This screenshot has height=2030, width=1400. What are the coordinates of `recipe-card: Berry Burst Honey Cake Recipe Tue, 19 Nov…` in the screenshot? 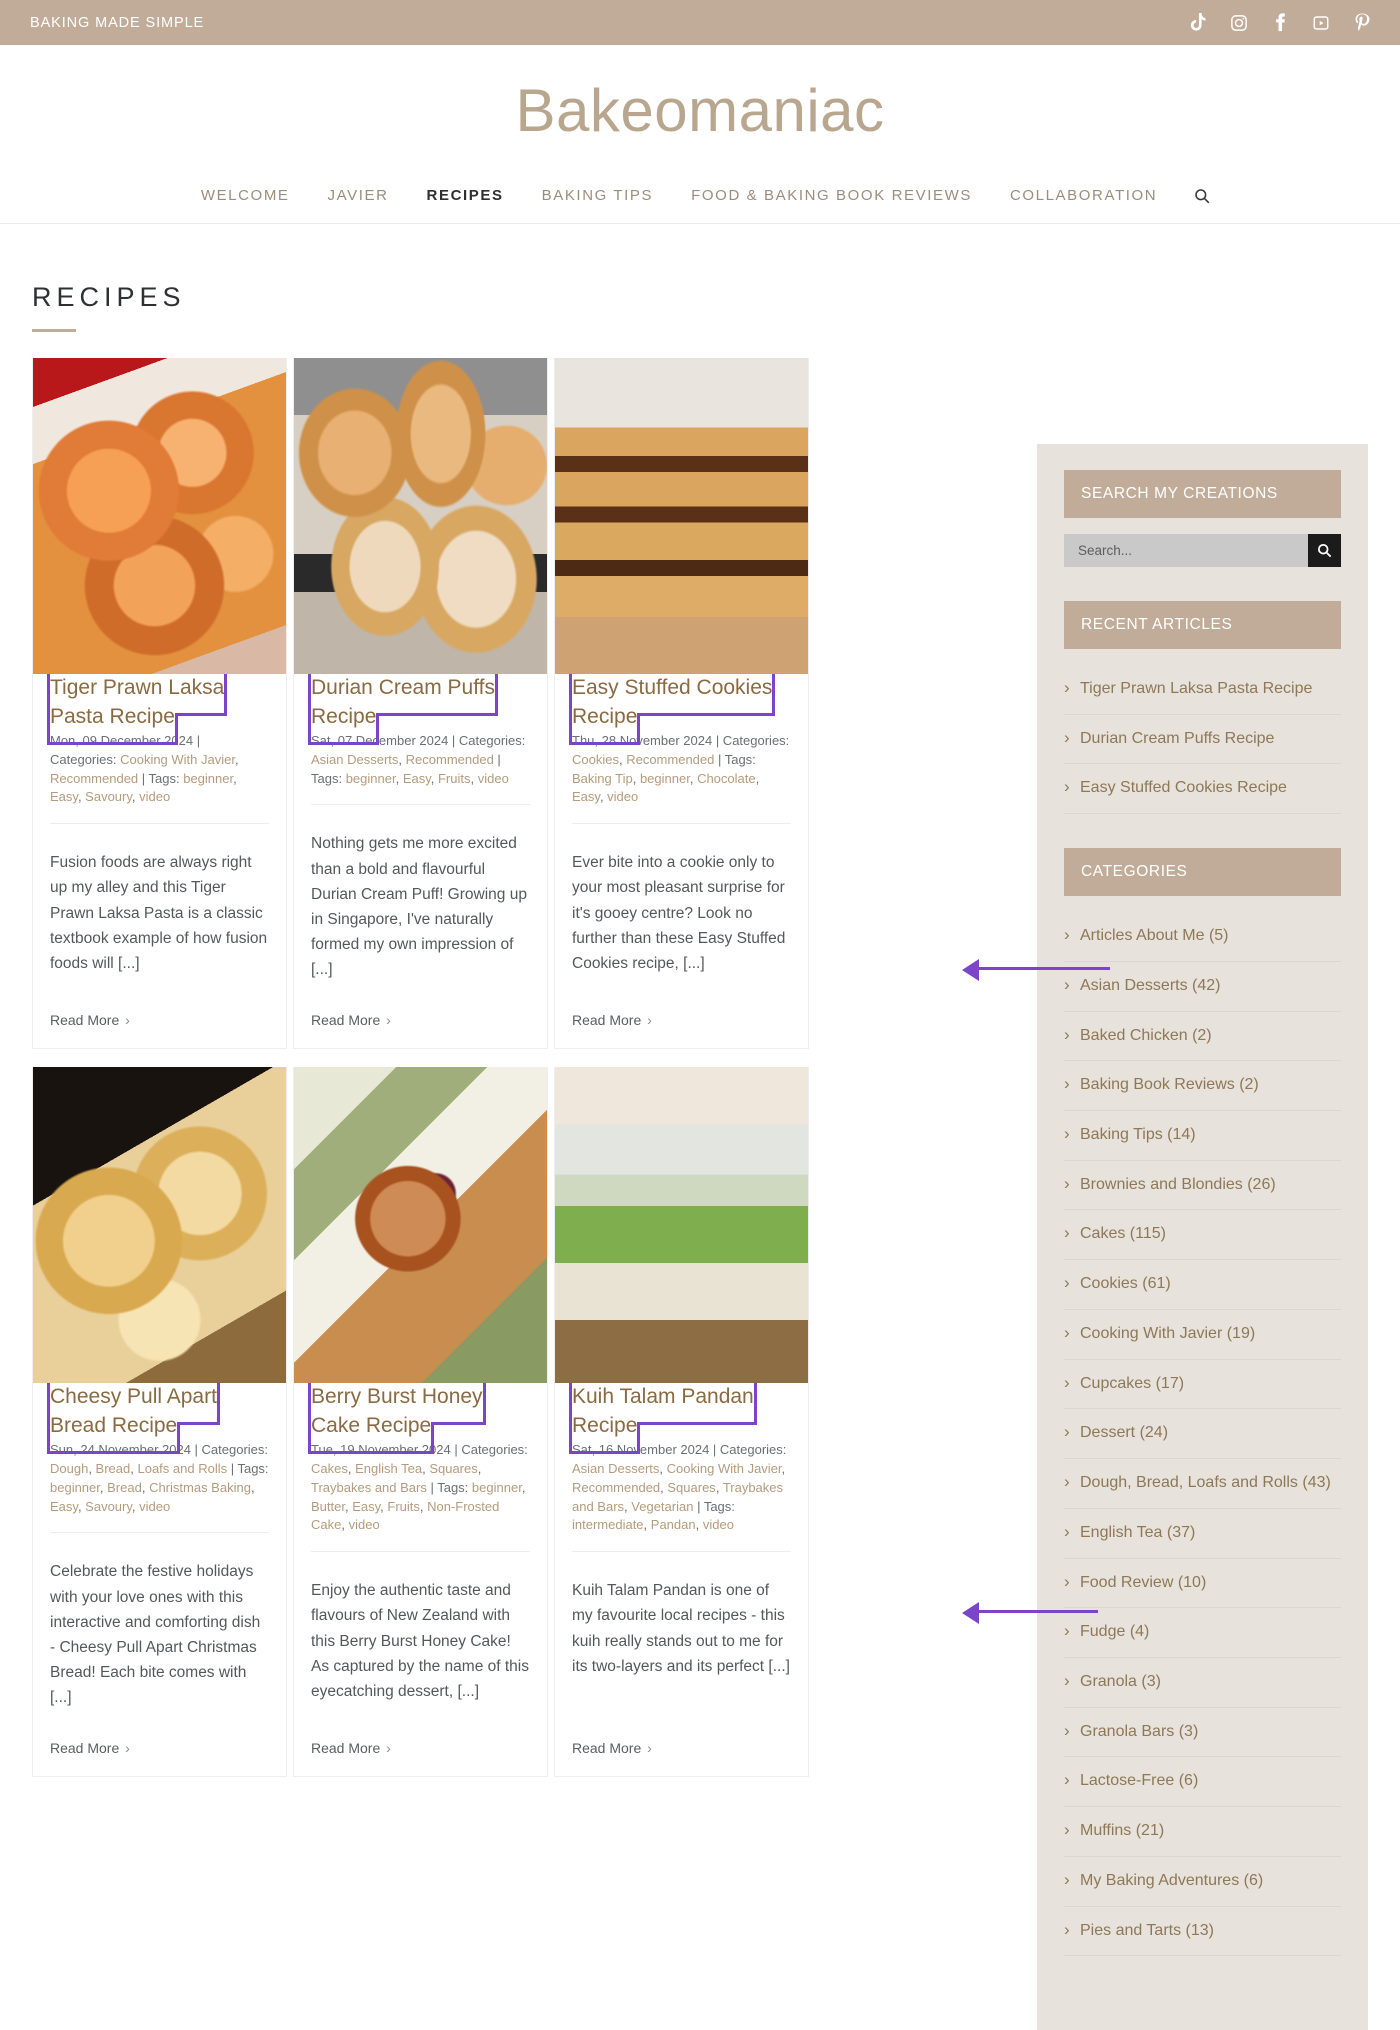 It's located at (420, 1422).